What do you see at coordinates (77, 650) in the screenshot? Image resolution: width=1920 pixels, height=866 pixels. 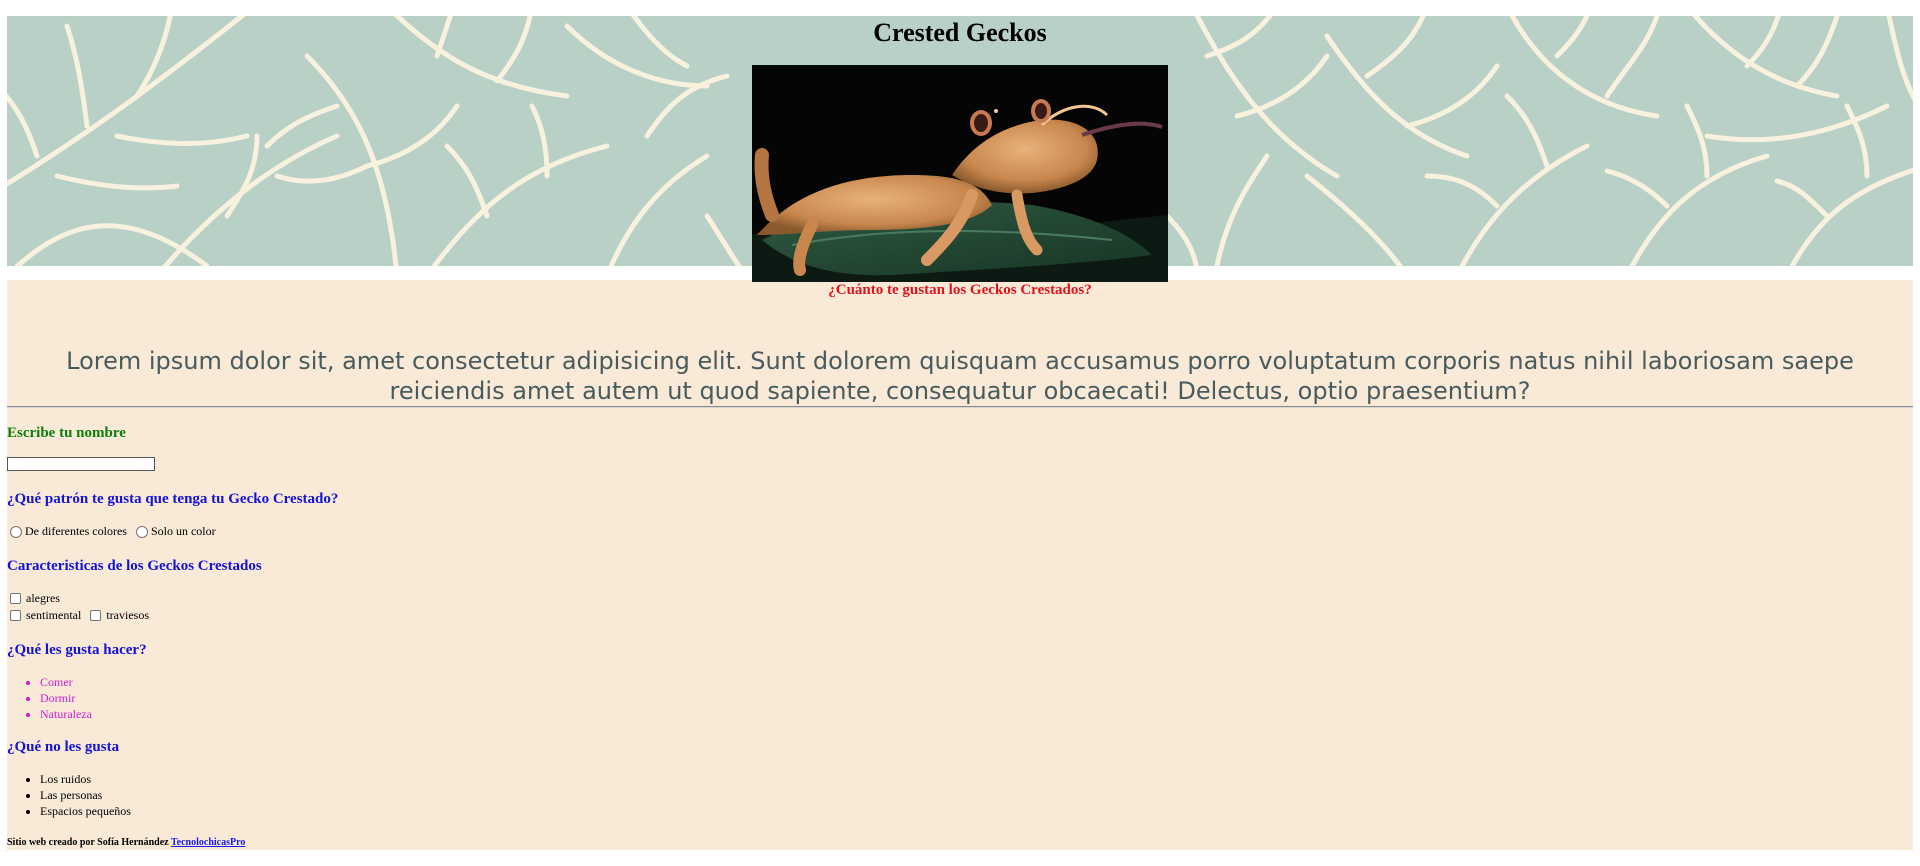 I see `likes-heading: ¿Qué les gusta hacer?` at bounding box center [77, 650].